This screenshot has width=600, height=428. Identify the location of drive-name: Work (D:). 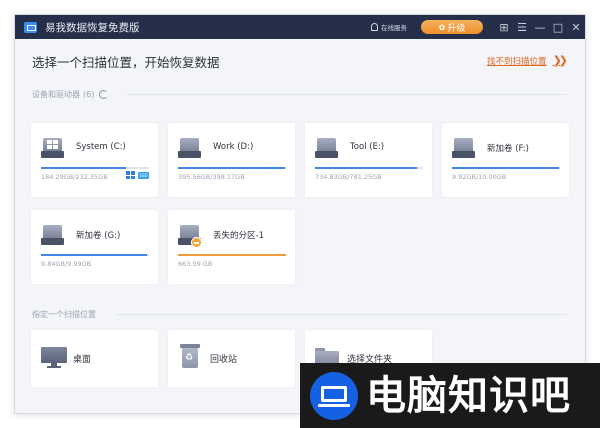
(233, 147).